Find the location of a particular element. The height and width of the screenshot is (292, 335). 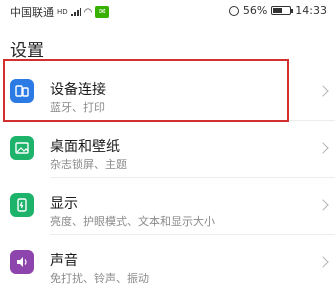

device-connection-icon is located at coordinates (22, 91).